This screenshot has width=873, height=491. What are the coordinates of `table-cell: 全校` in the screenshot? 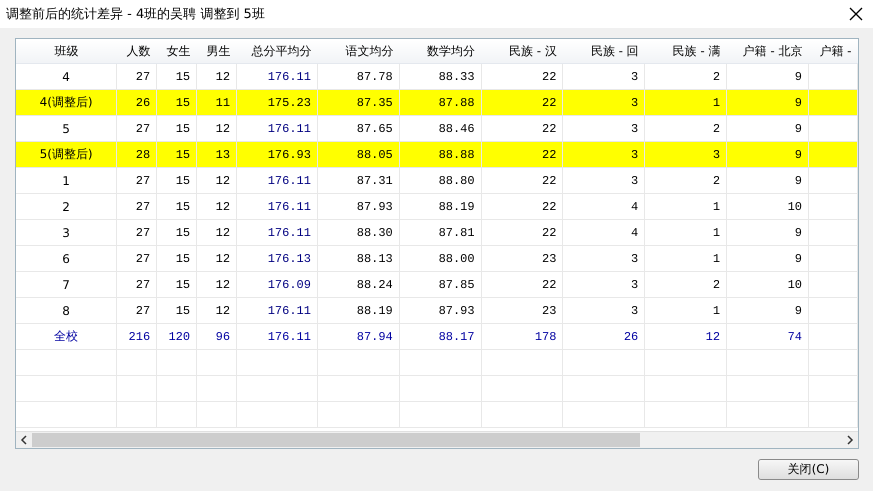 It's located at (66, 337).